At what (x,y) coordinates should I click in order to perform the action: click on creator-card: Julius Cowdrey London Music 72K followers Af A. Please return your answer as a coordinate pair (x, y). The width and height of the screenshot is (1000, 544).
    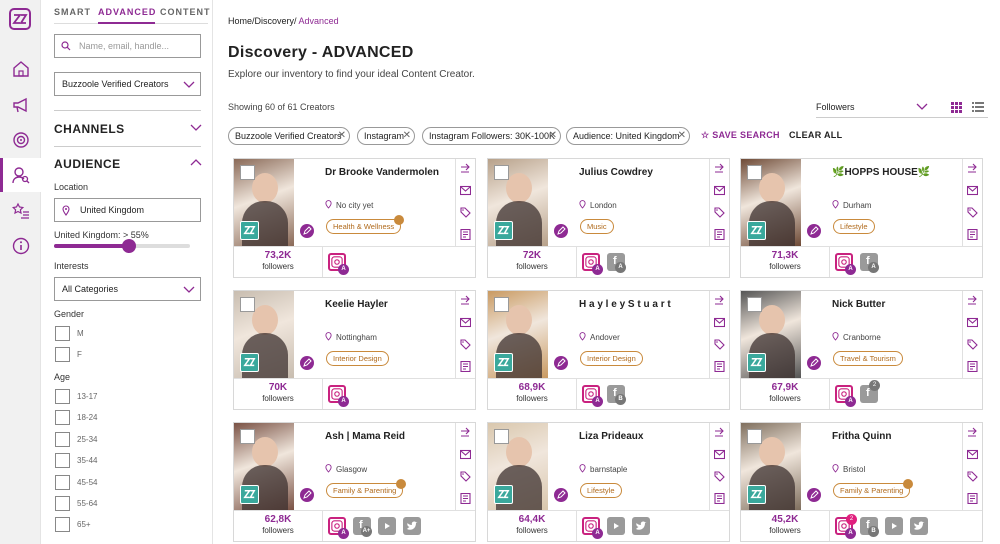
    Looking at the image, I should click on (608, 218).